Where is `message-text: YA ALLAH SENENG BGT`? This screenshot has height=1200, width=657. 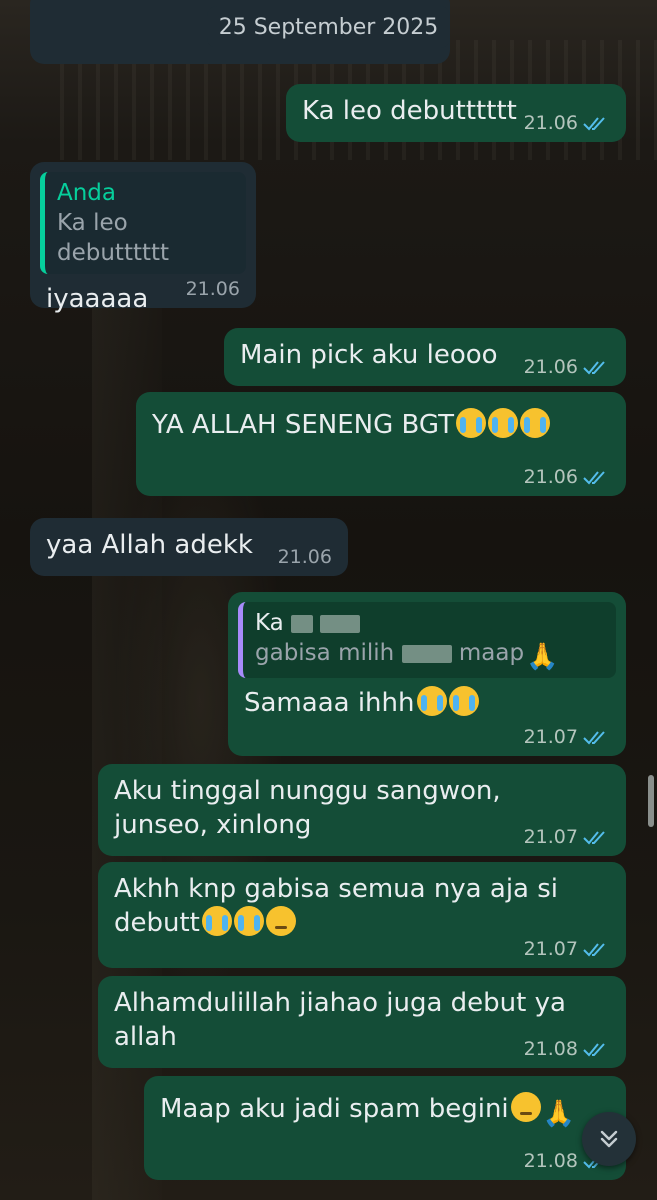
message-text: YA ALLAH SENENG BGT is located at coordinates (303, 425).